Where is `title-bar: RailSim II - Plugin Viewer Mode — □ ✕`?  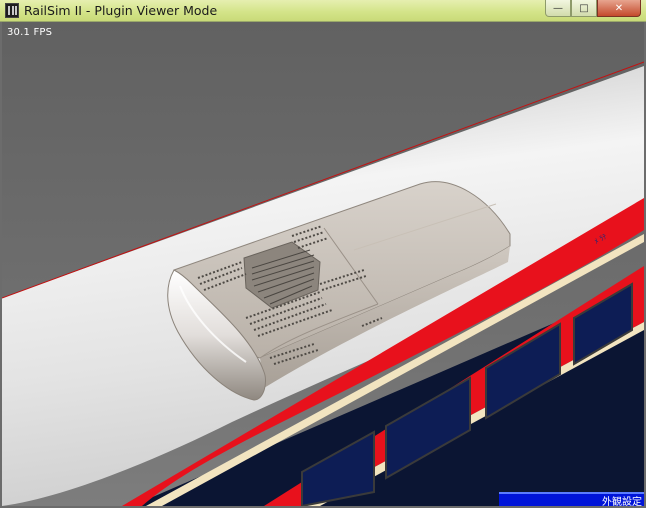
title-bar: RailSim II - Plugin Viewer Mode — □ ✕ is located at coordinates (323, 11).